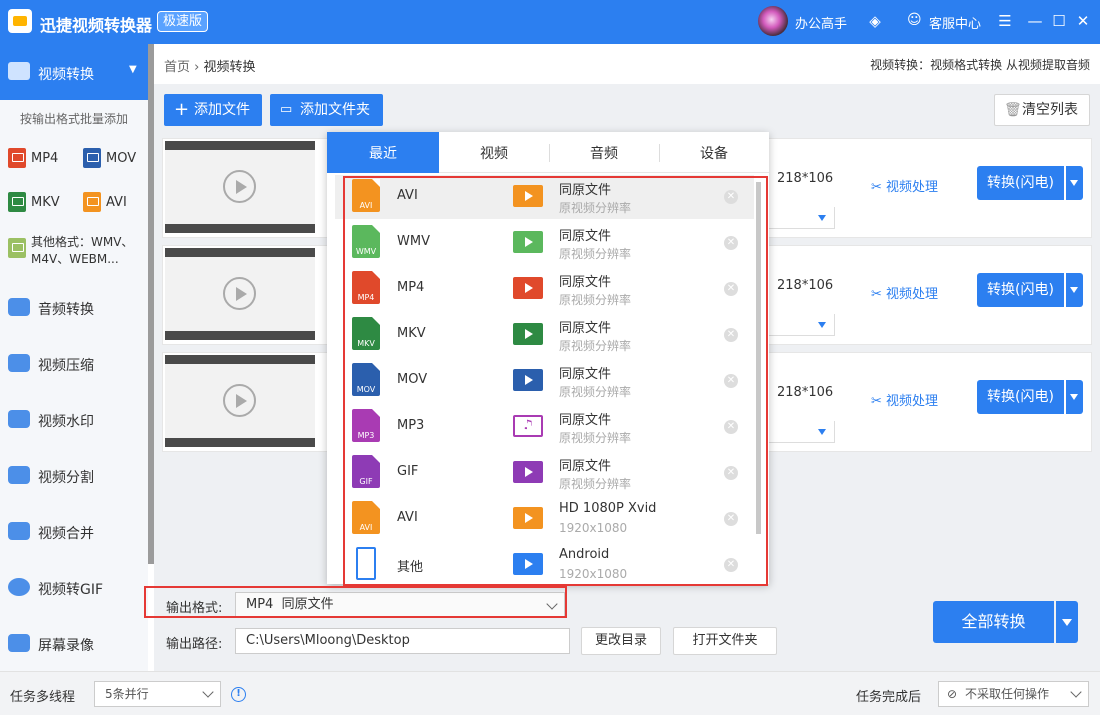 The width and height of the screenshot is (1100, 715). What do you see at coordinates (19, 307) in the screenshot?
I see `audio-convert-icon` at bounding box center [19, 307].